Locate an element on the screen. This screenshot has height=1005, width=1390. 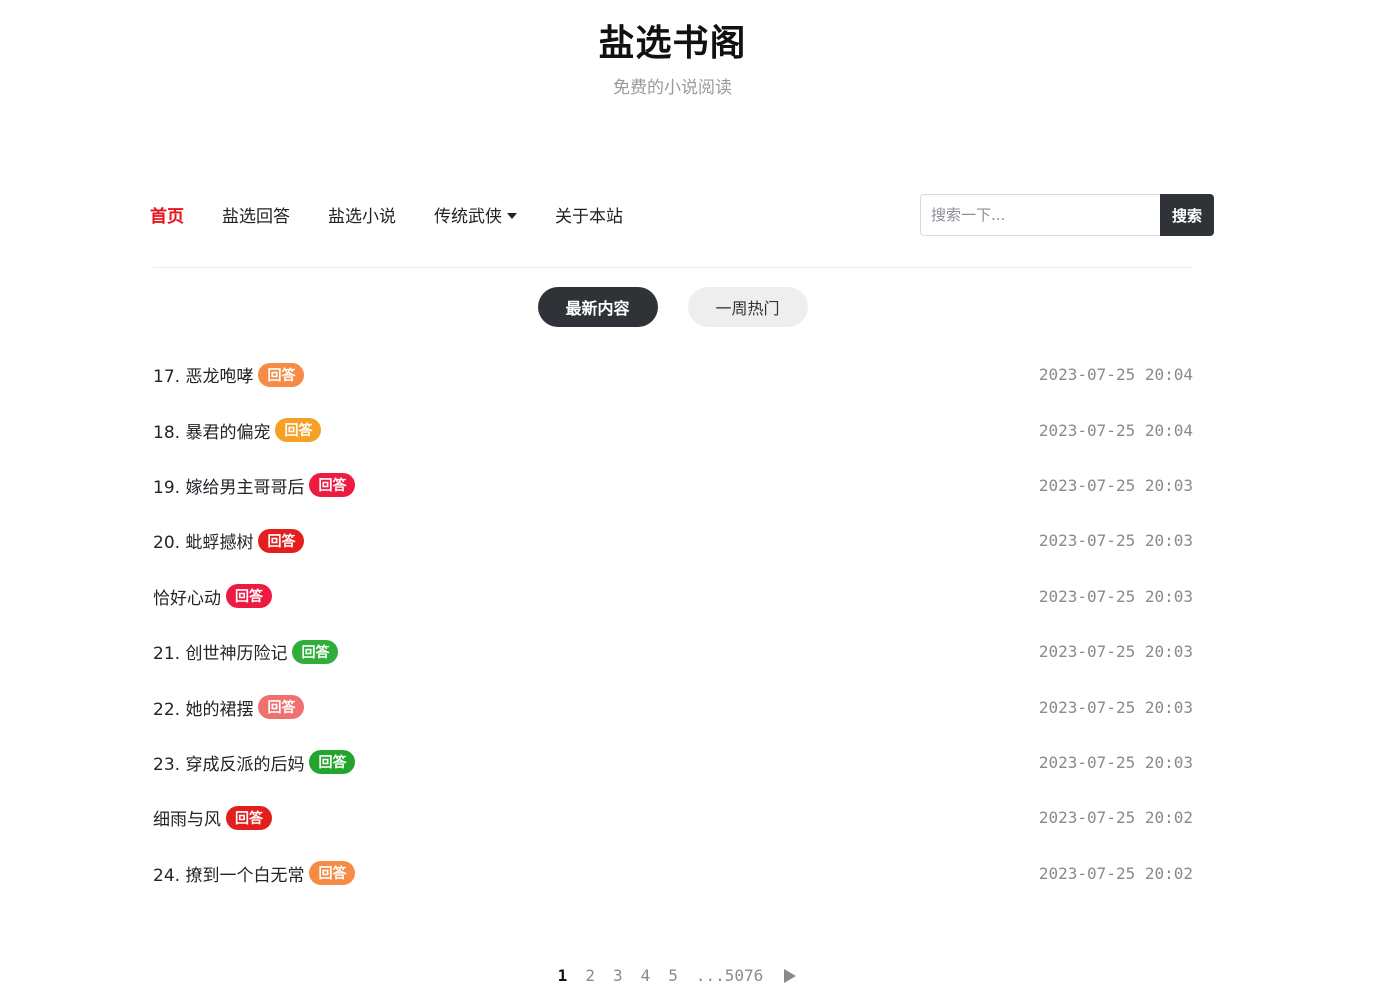
list-item-title: 23. 穿成反派的后妈 is located at coordinates (228, 762).